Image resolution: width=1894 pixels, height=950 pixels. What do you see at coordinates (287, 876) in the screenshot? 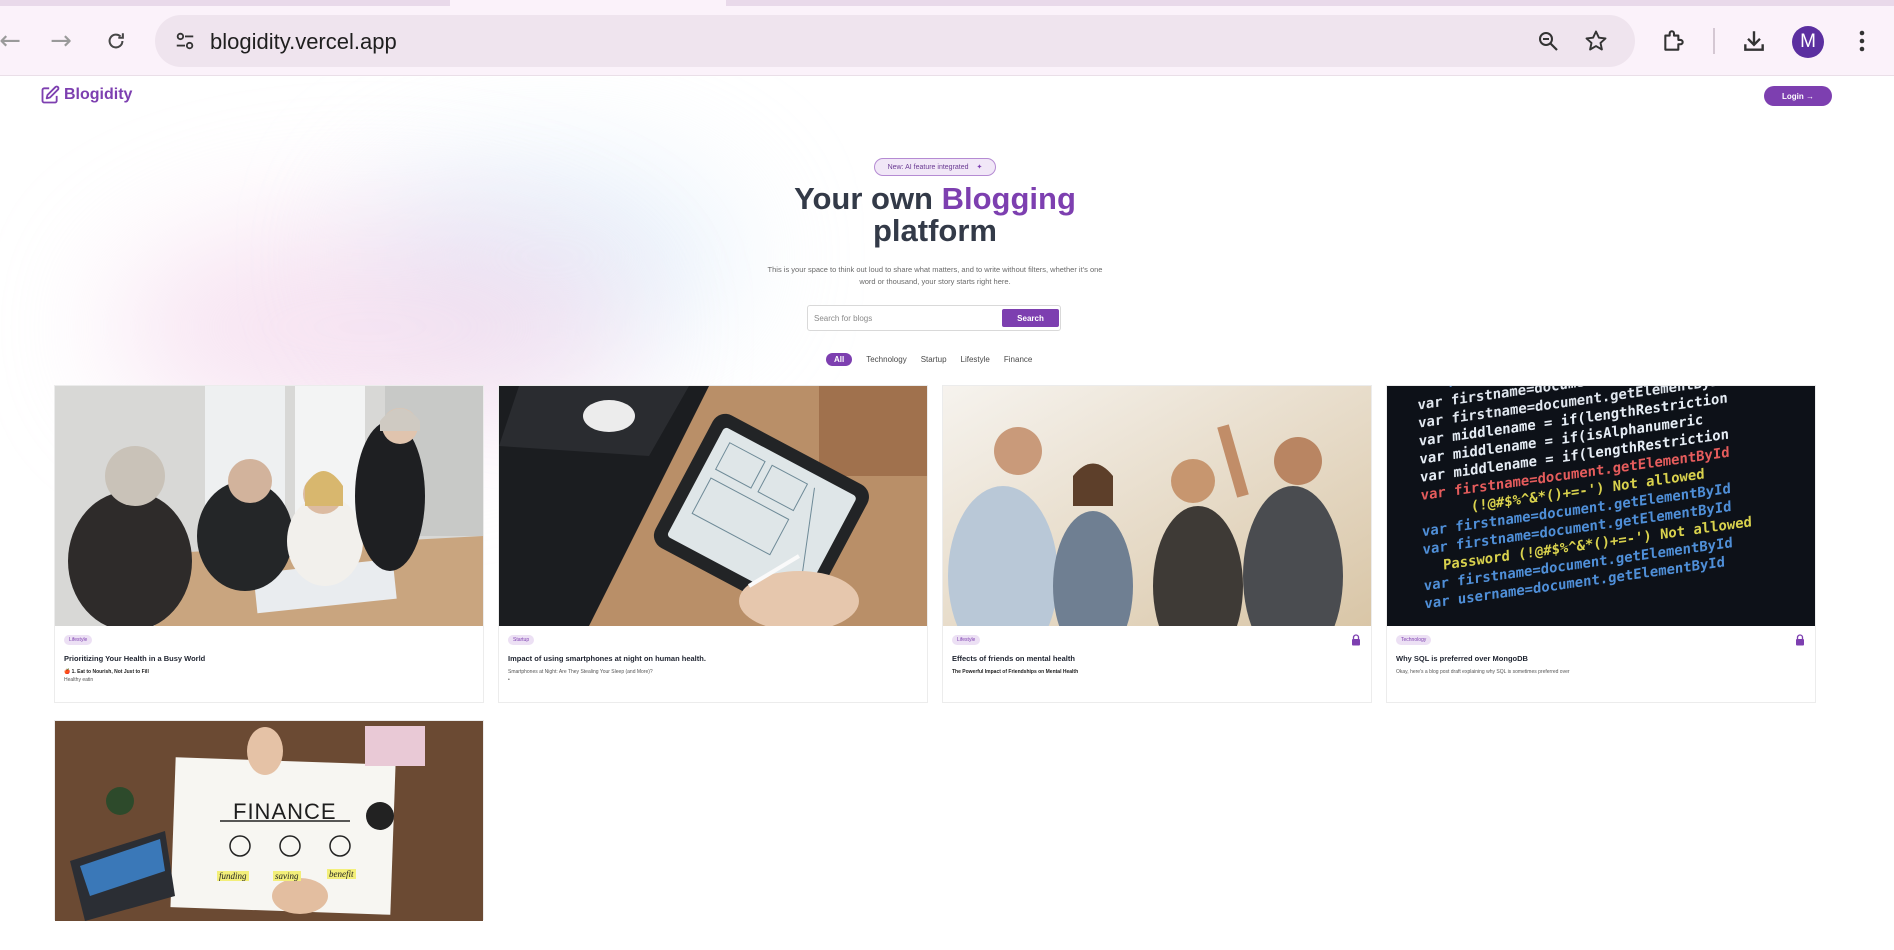
I see `finance-image-label: saving` at bounding box center [287, 876].